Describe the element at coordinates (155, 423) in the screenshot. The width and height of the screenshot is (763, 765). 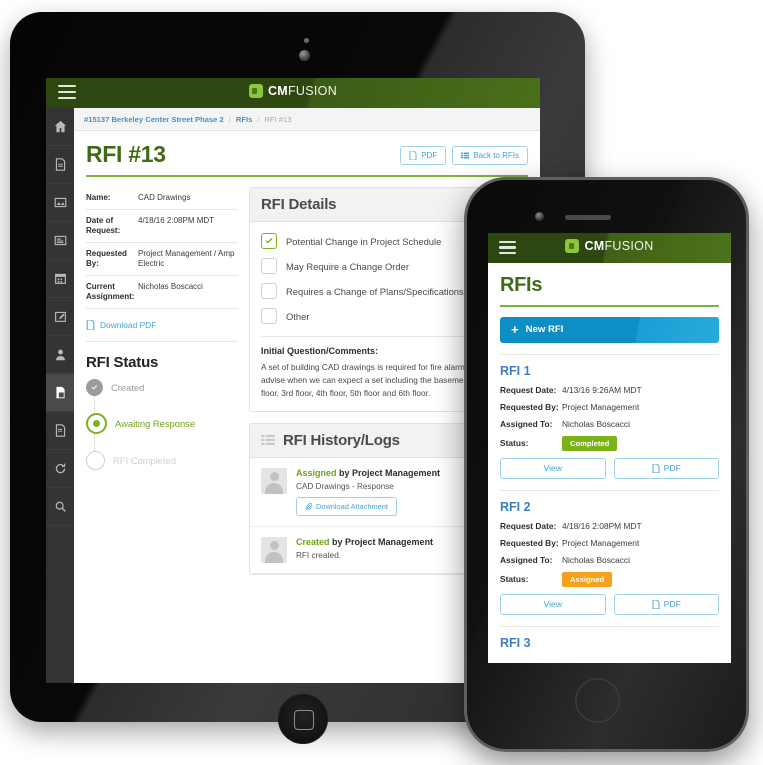
I see `status-step-label: Awaiting Response` at that location.